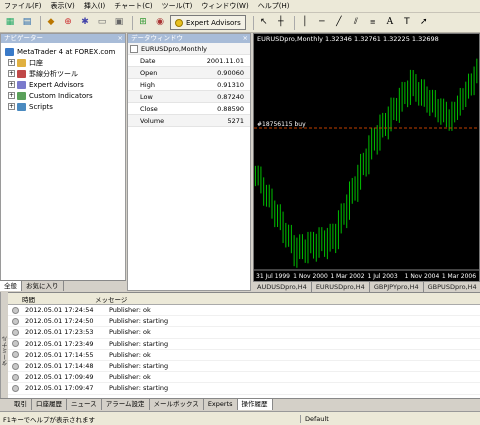 This screenshot has width=480, height=425. Describe the element at coordinates (240, 311) in the screenshot. I see `log-row: 2012.05.01 17:24:54 Publisher: ok` at that location.